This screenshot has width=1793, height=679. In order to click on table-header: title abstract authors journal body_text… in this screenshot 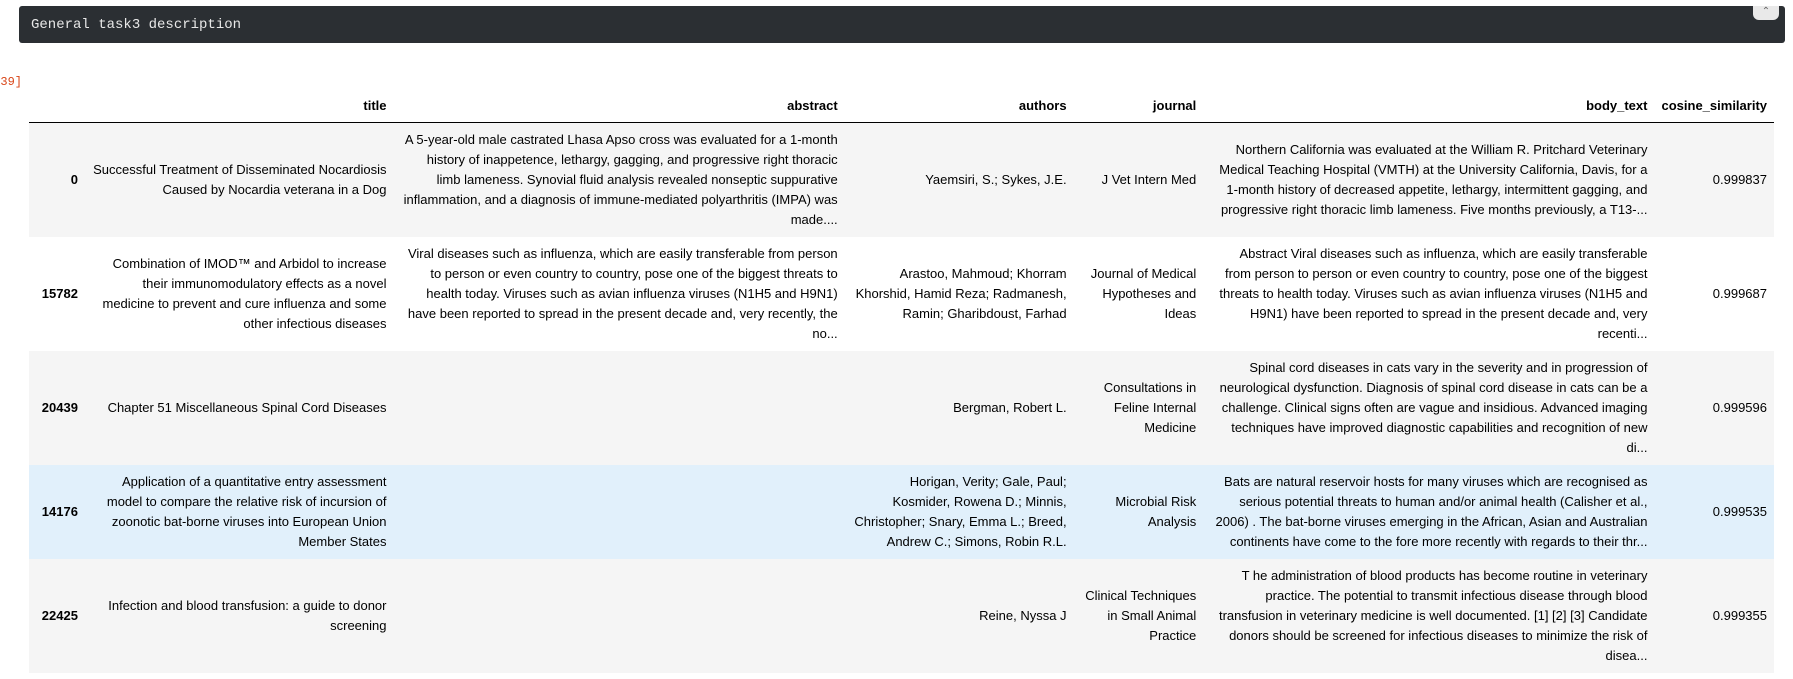, I will do `click(901, 105)`.